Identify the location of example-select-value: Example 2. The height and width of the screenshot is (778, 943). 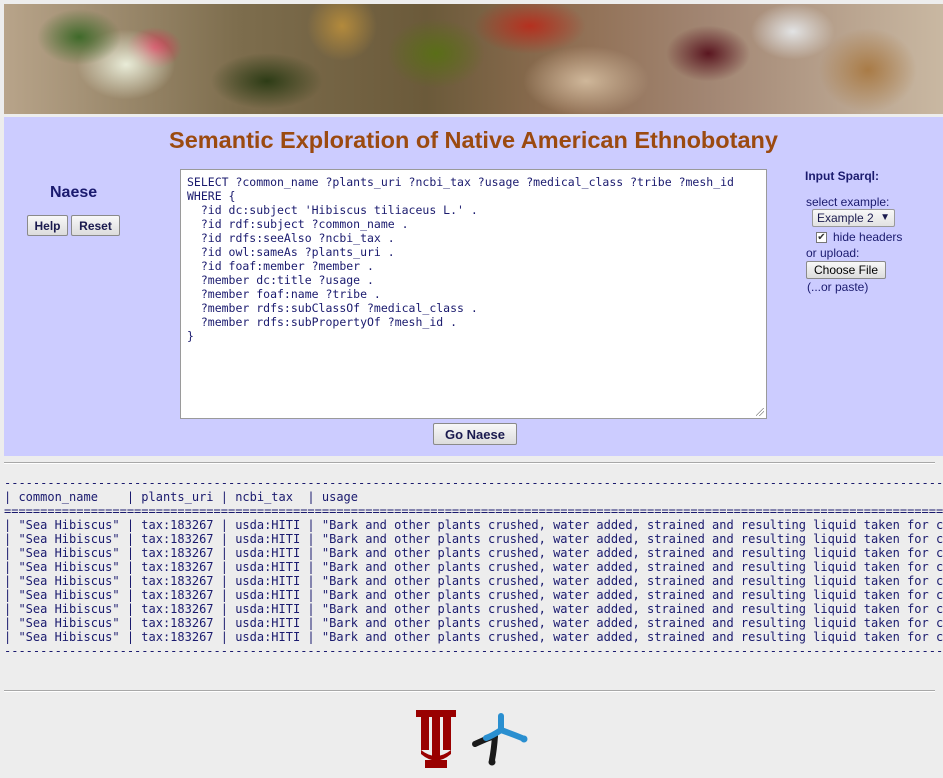
(845, 218).